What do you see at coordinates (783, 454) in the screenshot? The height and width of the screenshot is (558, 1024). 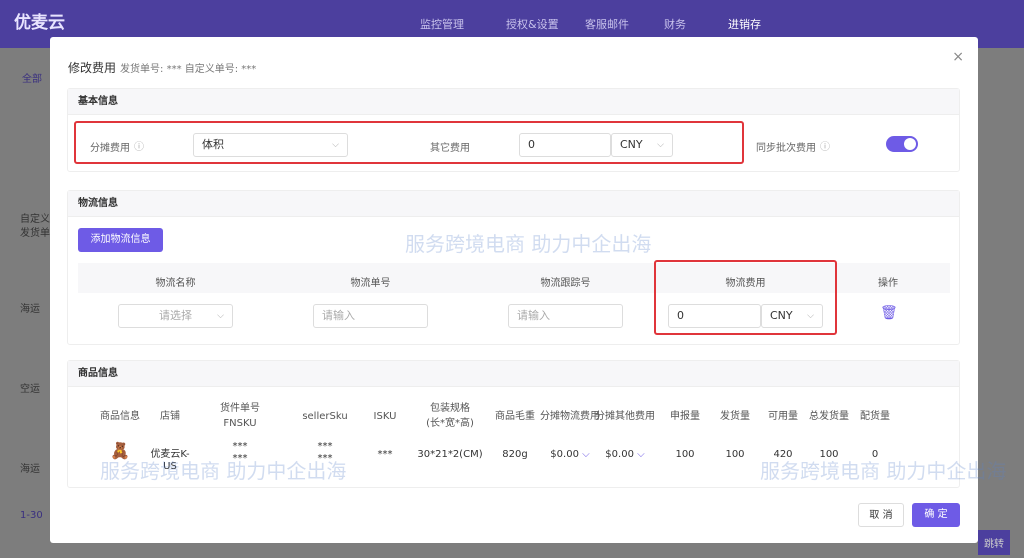 I see `table-cell: 420` at bounding box center [783, 454].